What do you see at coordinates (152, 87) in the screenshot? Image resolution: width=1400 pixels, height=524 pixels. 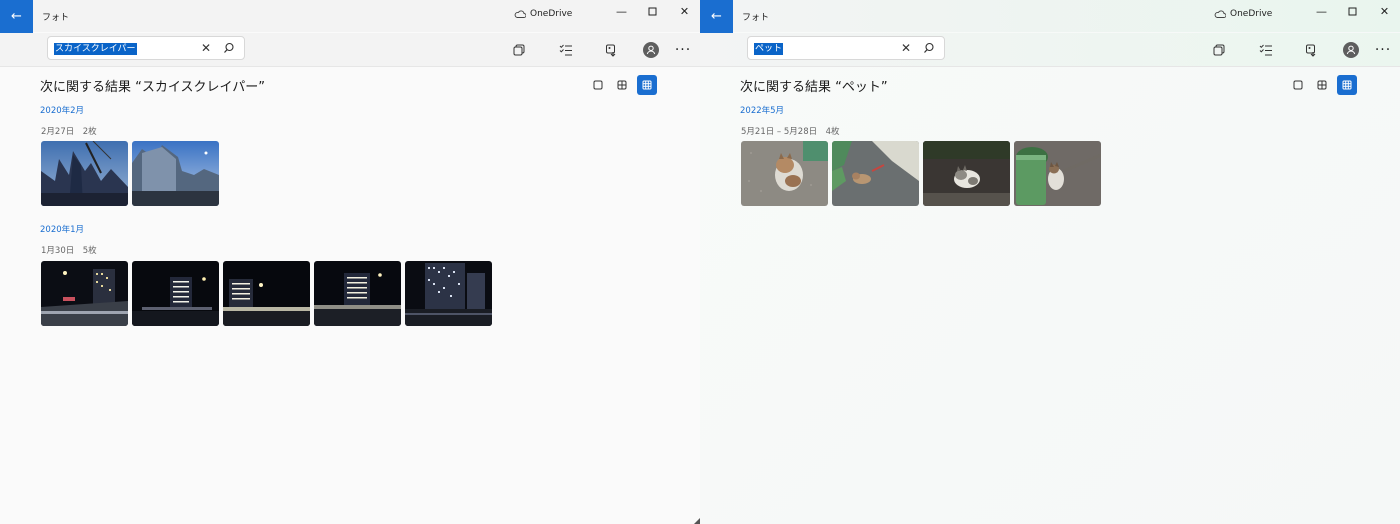 I see `results-heading: 次に関する結果 “スカイスクレイパー”` at bounding box center [152, 87].